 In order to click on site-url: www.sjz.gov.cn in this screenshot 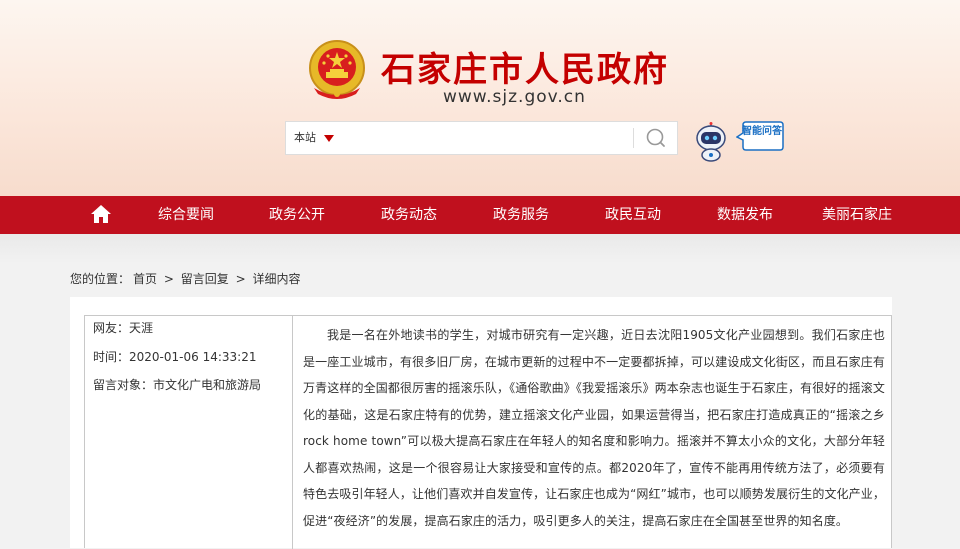, I will do `click(514, 97)`.